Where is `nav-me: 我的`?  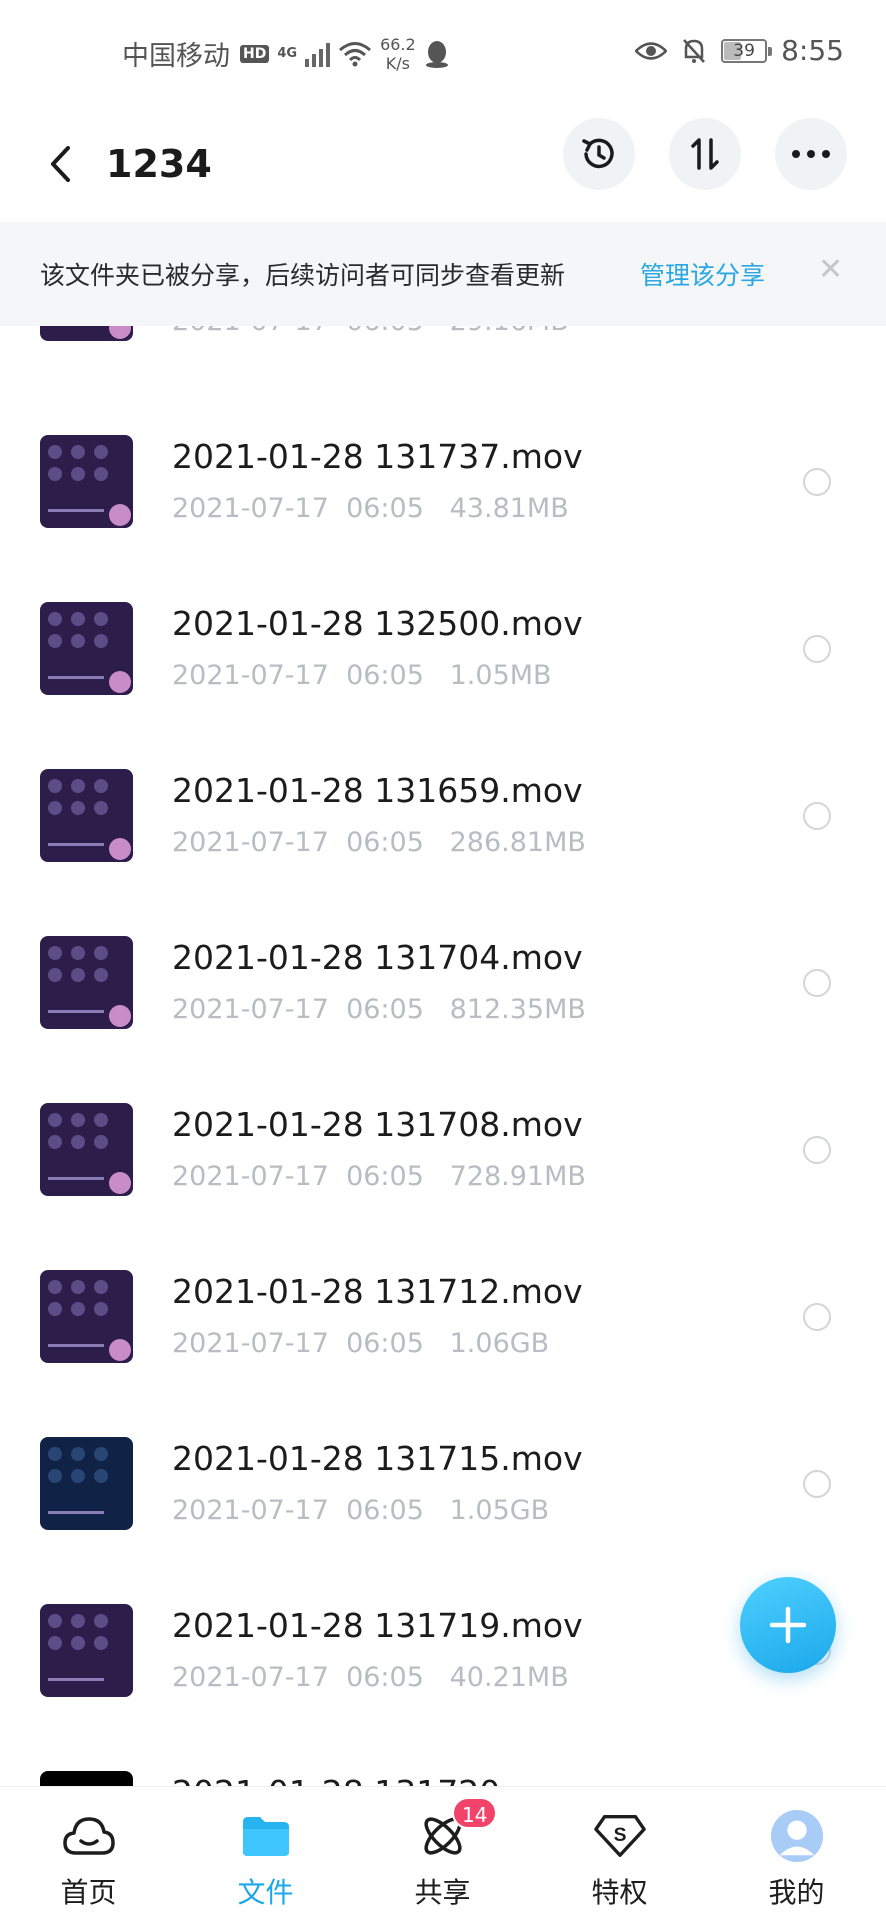
nav-me: 我的 is located at coordinates (796, 1853).